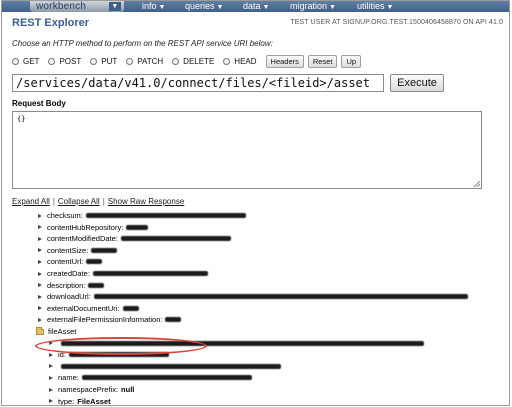  I want to click on resize-handle-icon, so click(477, 184).